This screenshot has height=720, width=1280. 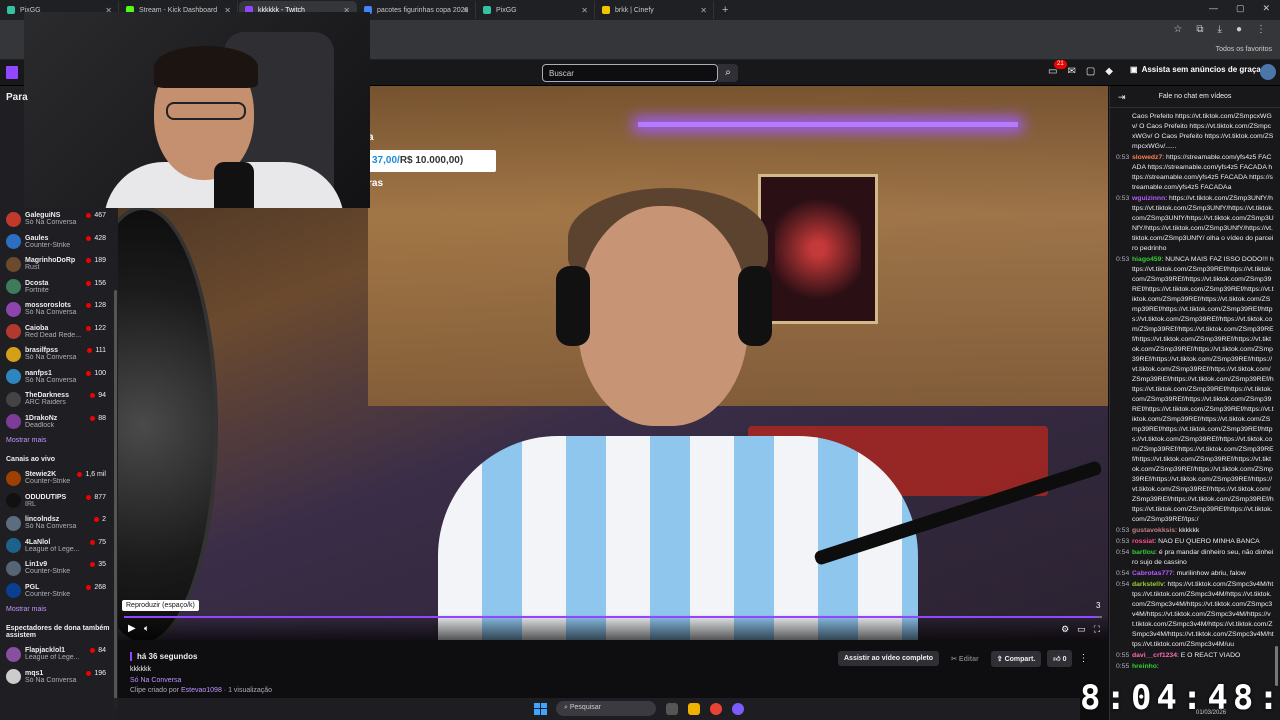 What do you see at coordinates (728, 73) in the screenshot?
I see `search-button: ⌕` at bounding box center [728, 73].